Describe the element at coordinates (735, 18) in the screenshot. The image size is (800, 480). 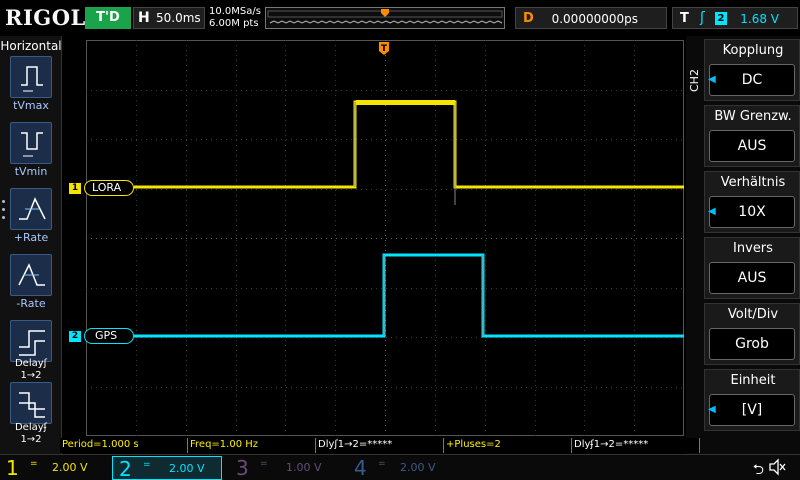
I see `trigger-indicator: T ʃ 2 1.68 V` at that location.